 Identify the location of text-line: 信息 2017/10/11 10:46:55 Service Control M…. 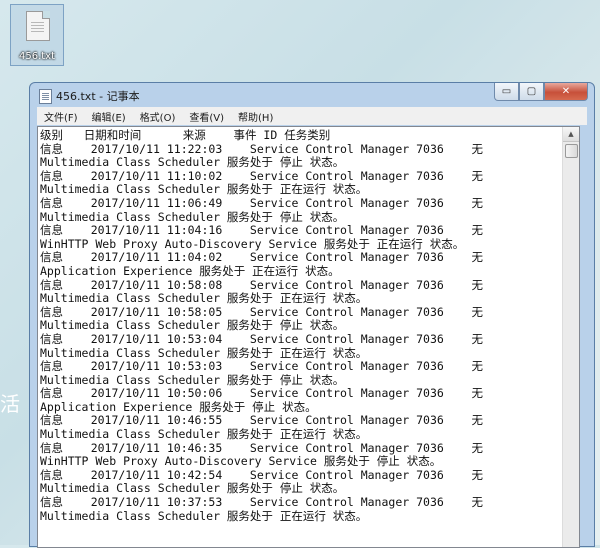
(261, 421).